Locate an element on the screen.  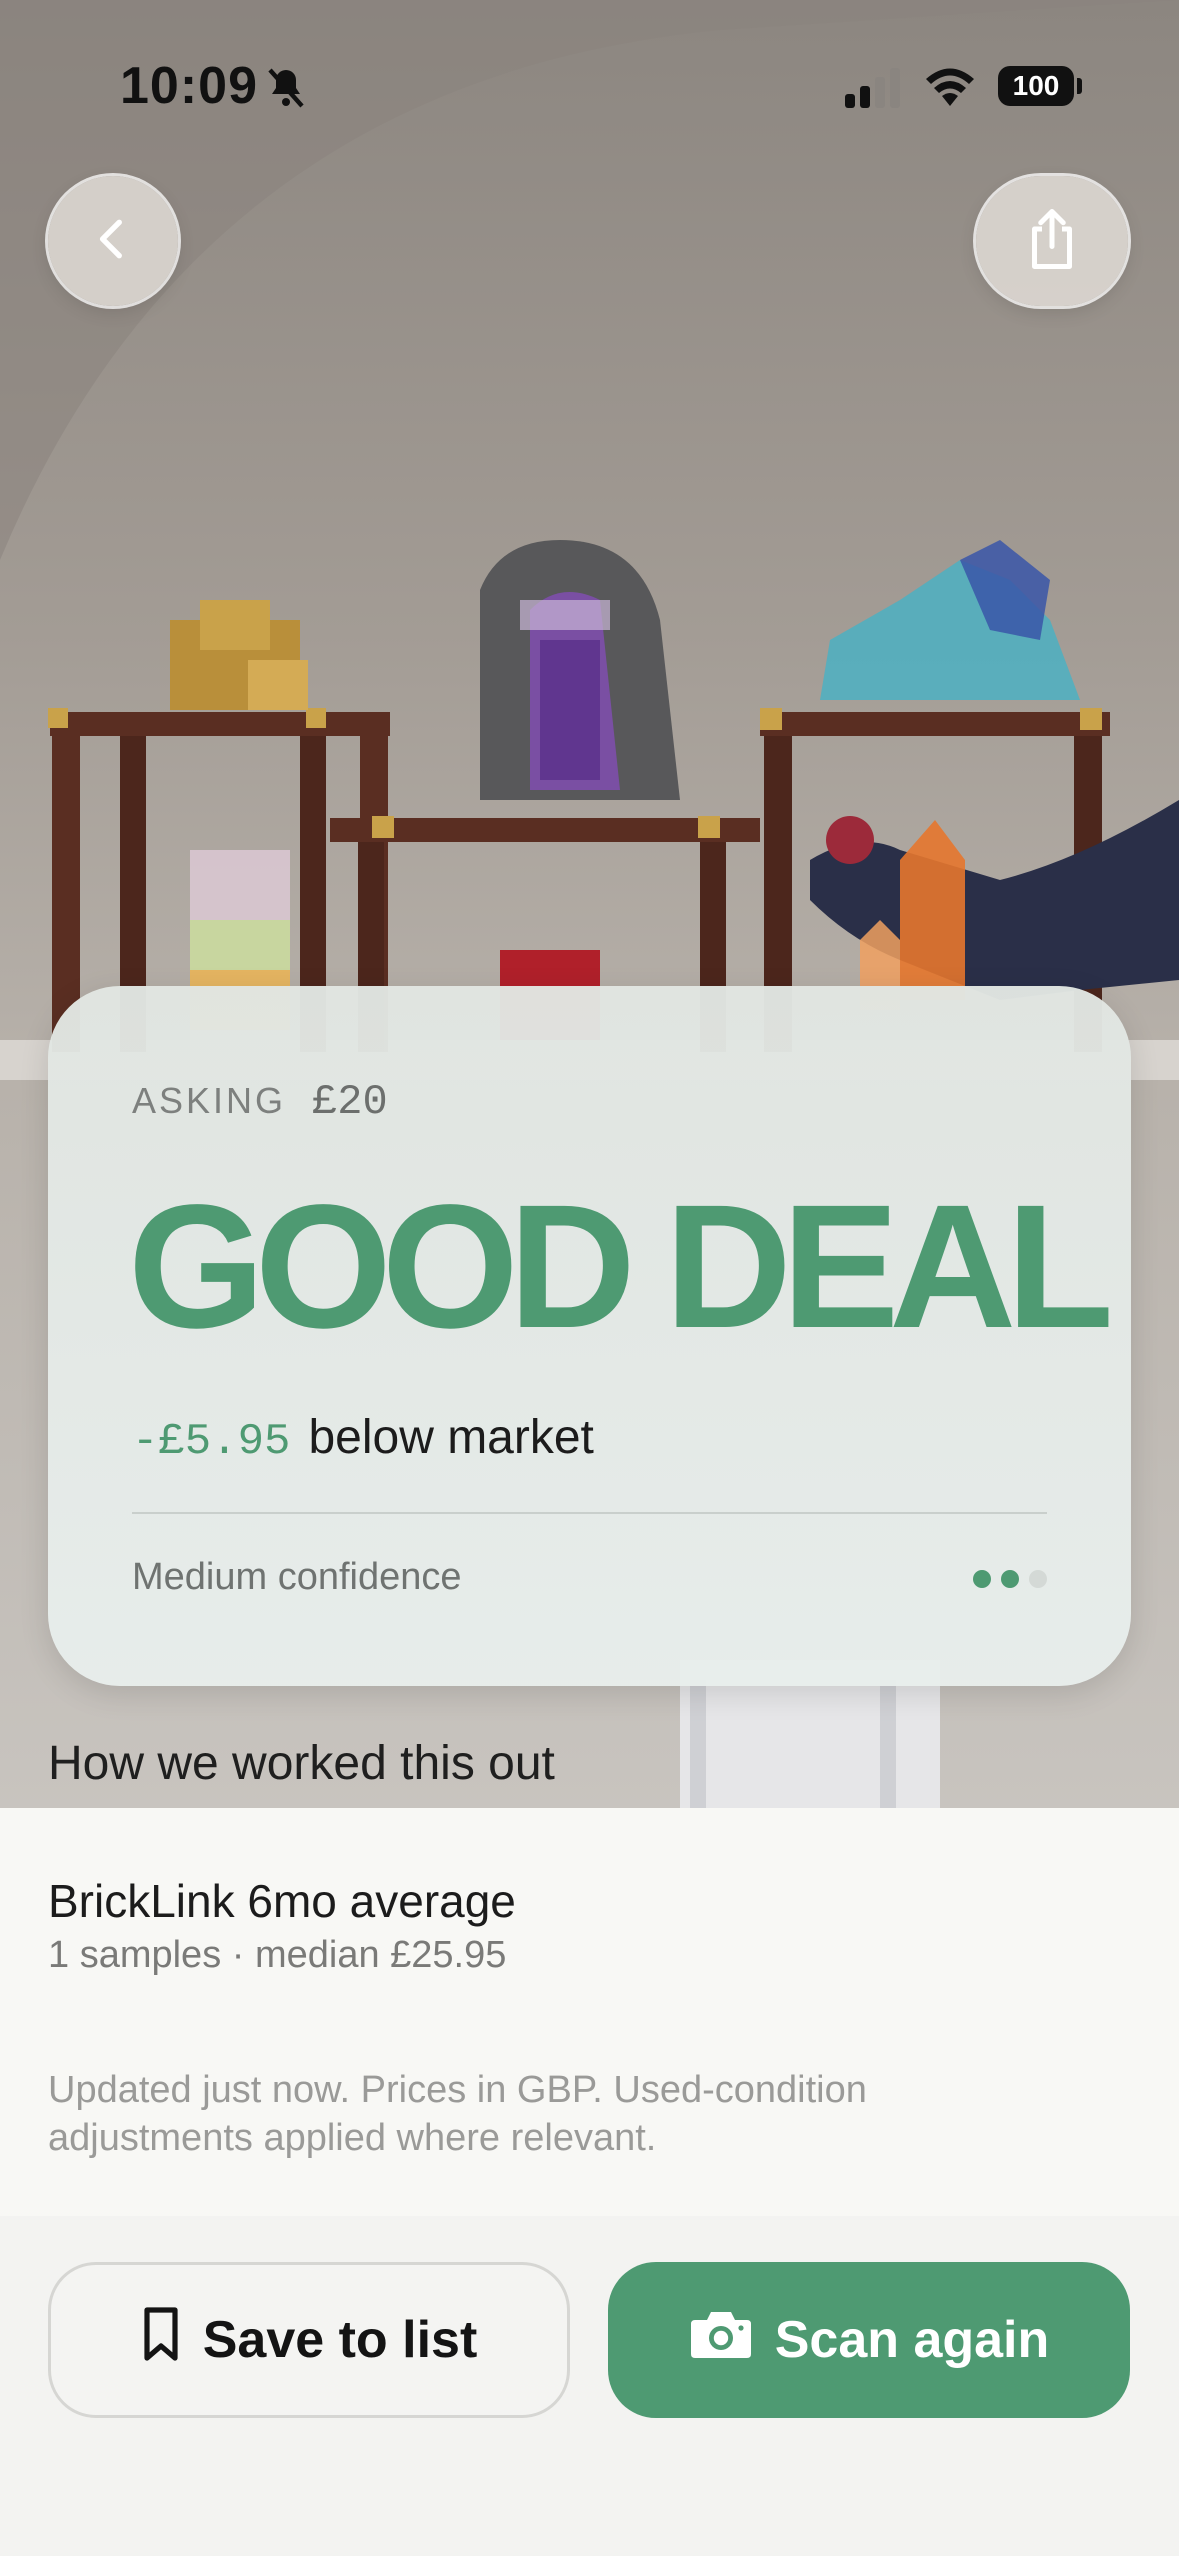
chevron-left-icon is located at coordinates (113, 241).